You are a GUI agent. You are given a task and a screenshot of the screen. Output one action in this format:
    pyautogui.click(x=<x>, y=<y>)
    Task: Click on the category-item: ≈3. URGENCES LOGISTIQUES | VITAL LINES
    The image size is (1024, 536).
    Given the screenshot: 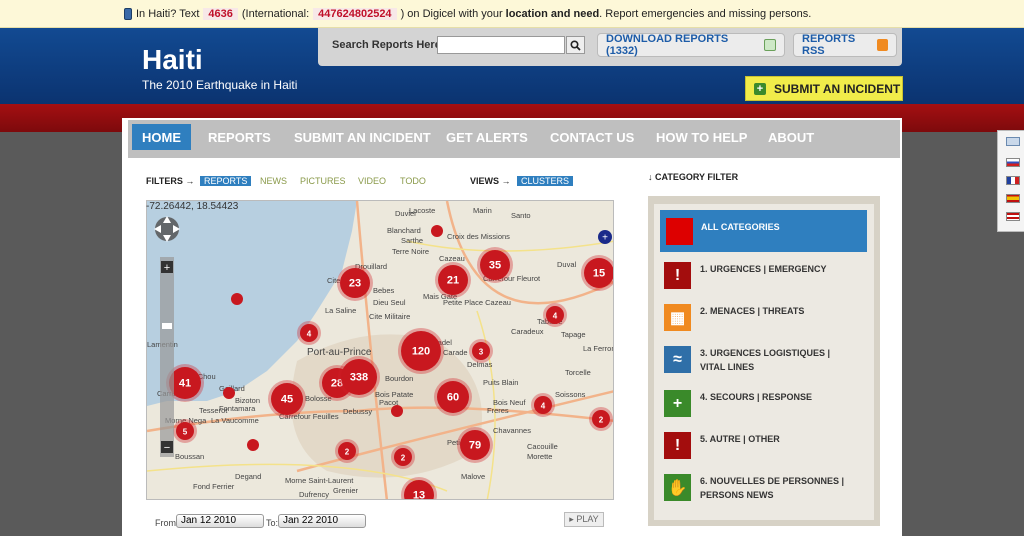 What is the action you would take?
    pyautogui.click(x=762, y=360)
    